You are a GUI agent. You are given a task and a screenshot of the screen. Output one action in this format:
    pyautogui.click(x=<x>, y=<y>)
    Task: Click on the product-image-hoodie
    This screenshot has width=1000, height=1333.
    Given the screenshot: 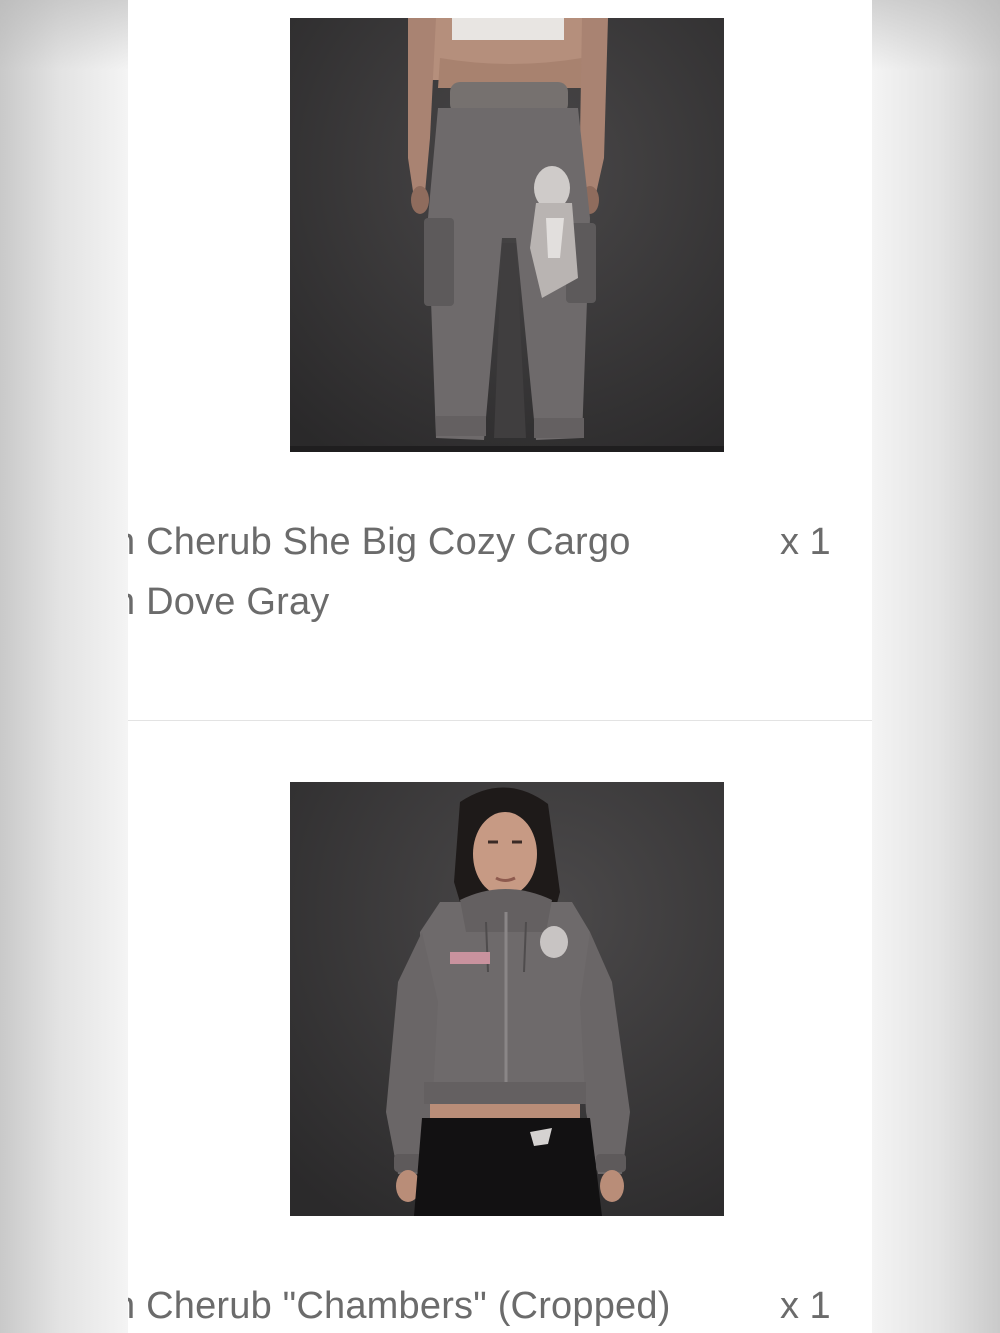 What is the action you would take?
    pyautogui.click(x=507, y=999)
    